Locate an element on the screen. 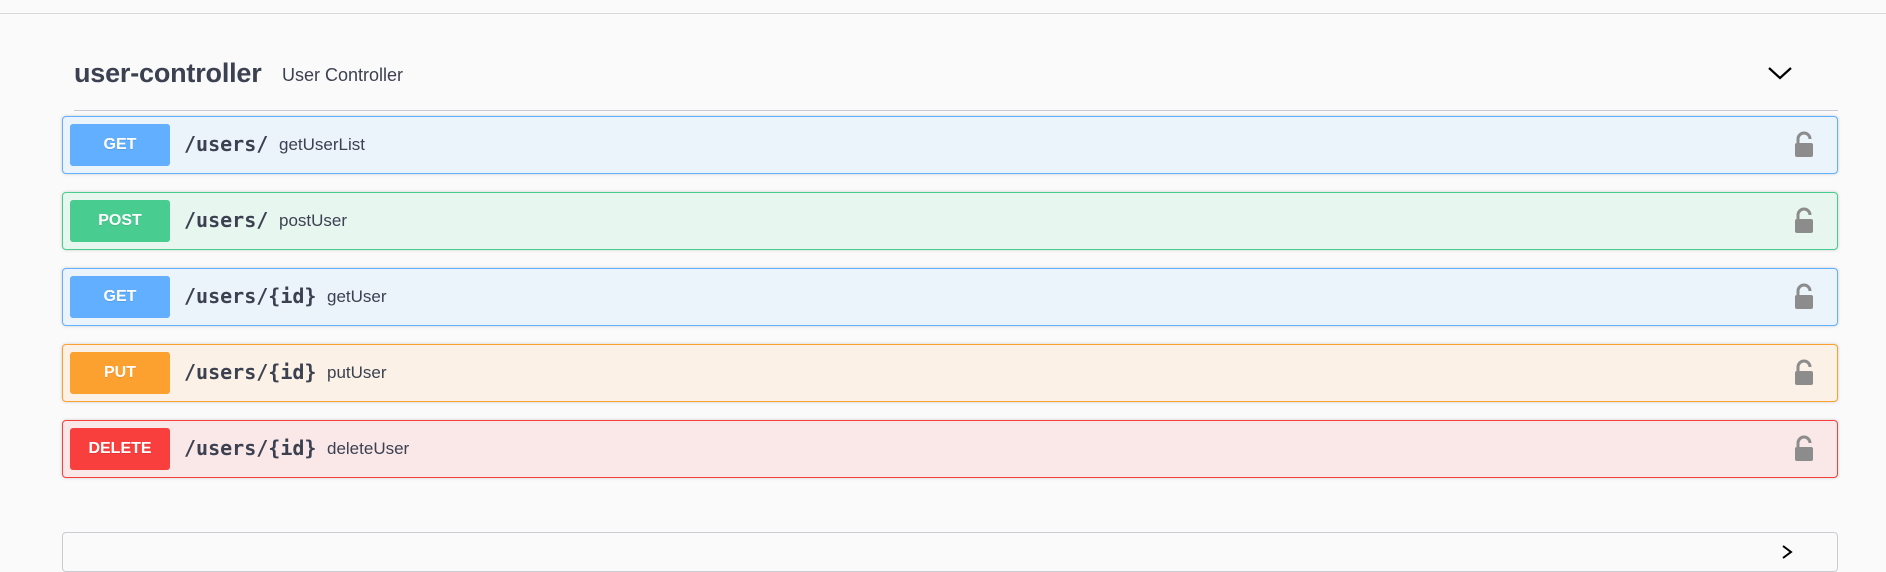 The height and width of the screenshot is (572, 1886). tag-name: user-controller is located at coordinates (168, 73).